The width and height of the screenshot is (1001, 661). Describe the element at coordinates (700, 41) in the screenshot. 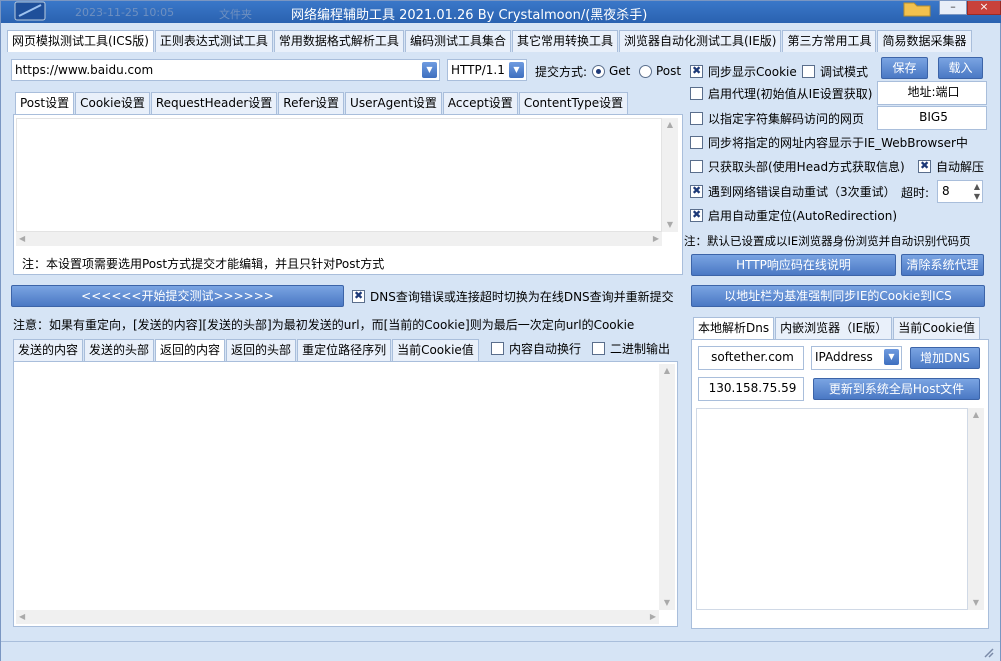

I see `tab-browser-automation: 浏览器自动化测试工具(IE版)` at that location.